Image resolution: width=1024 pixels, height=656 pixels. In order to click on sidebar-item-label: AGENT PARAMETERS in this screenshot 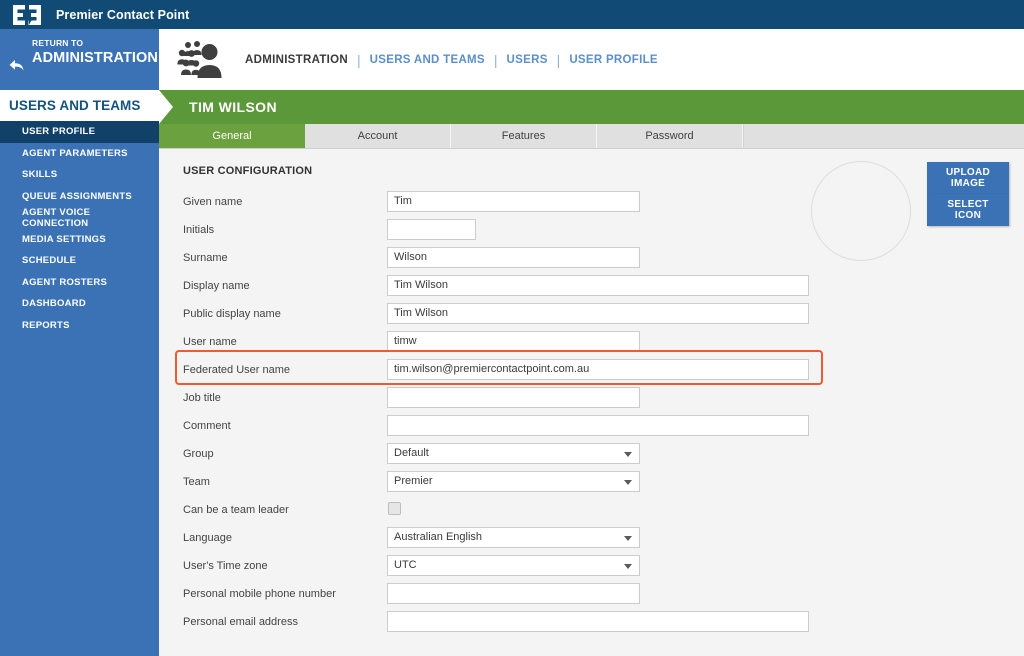, I will do `click(75, 153)`.